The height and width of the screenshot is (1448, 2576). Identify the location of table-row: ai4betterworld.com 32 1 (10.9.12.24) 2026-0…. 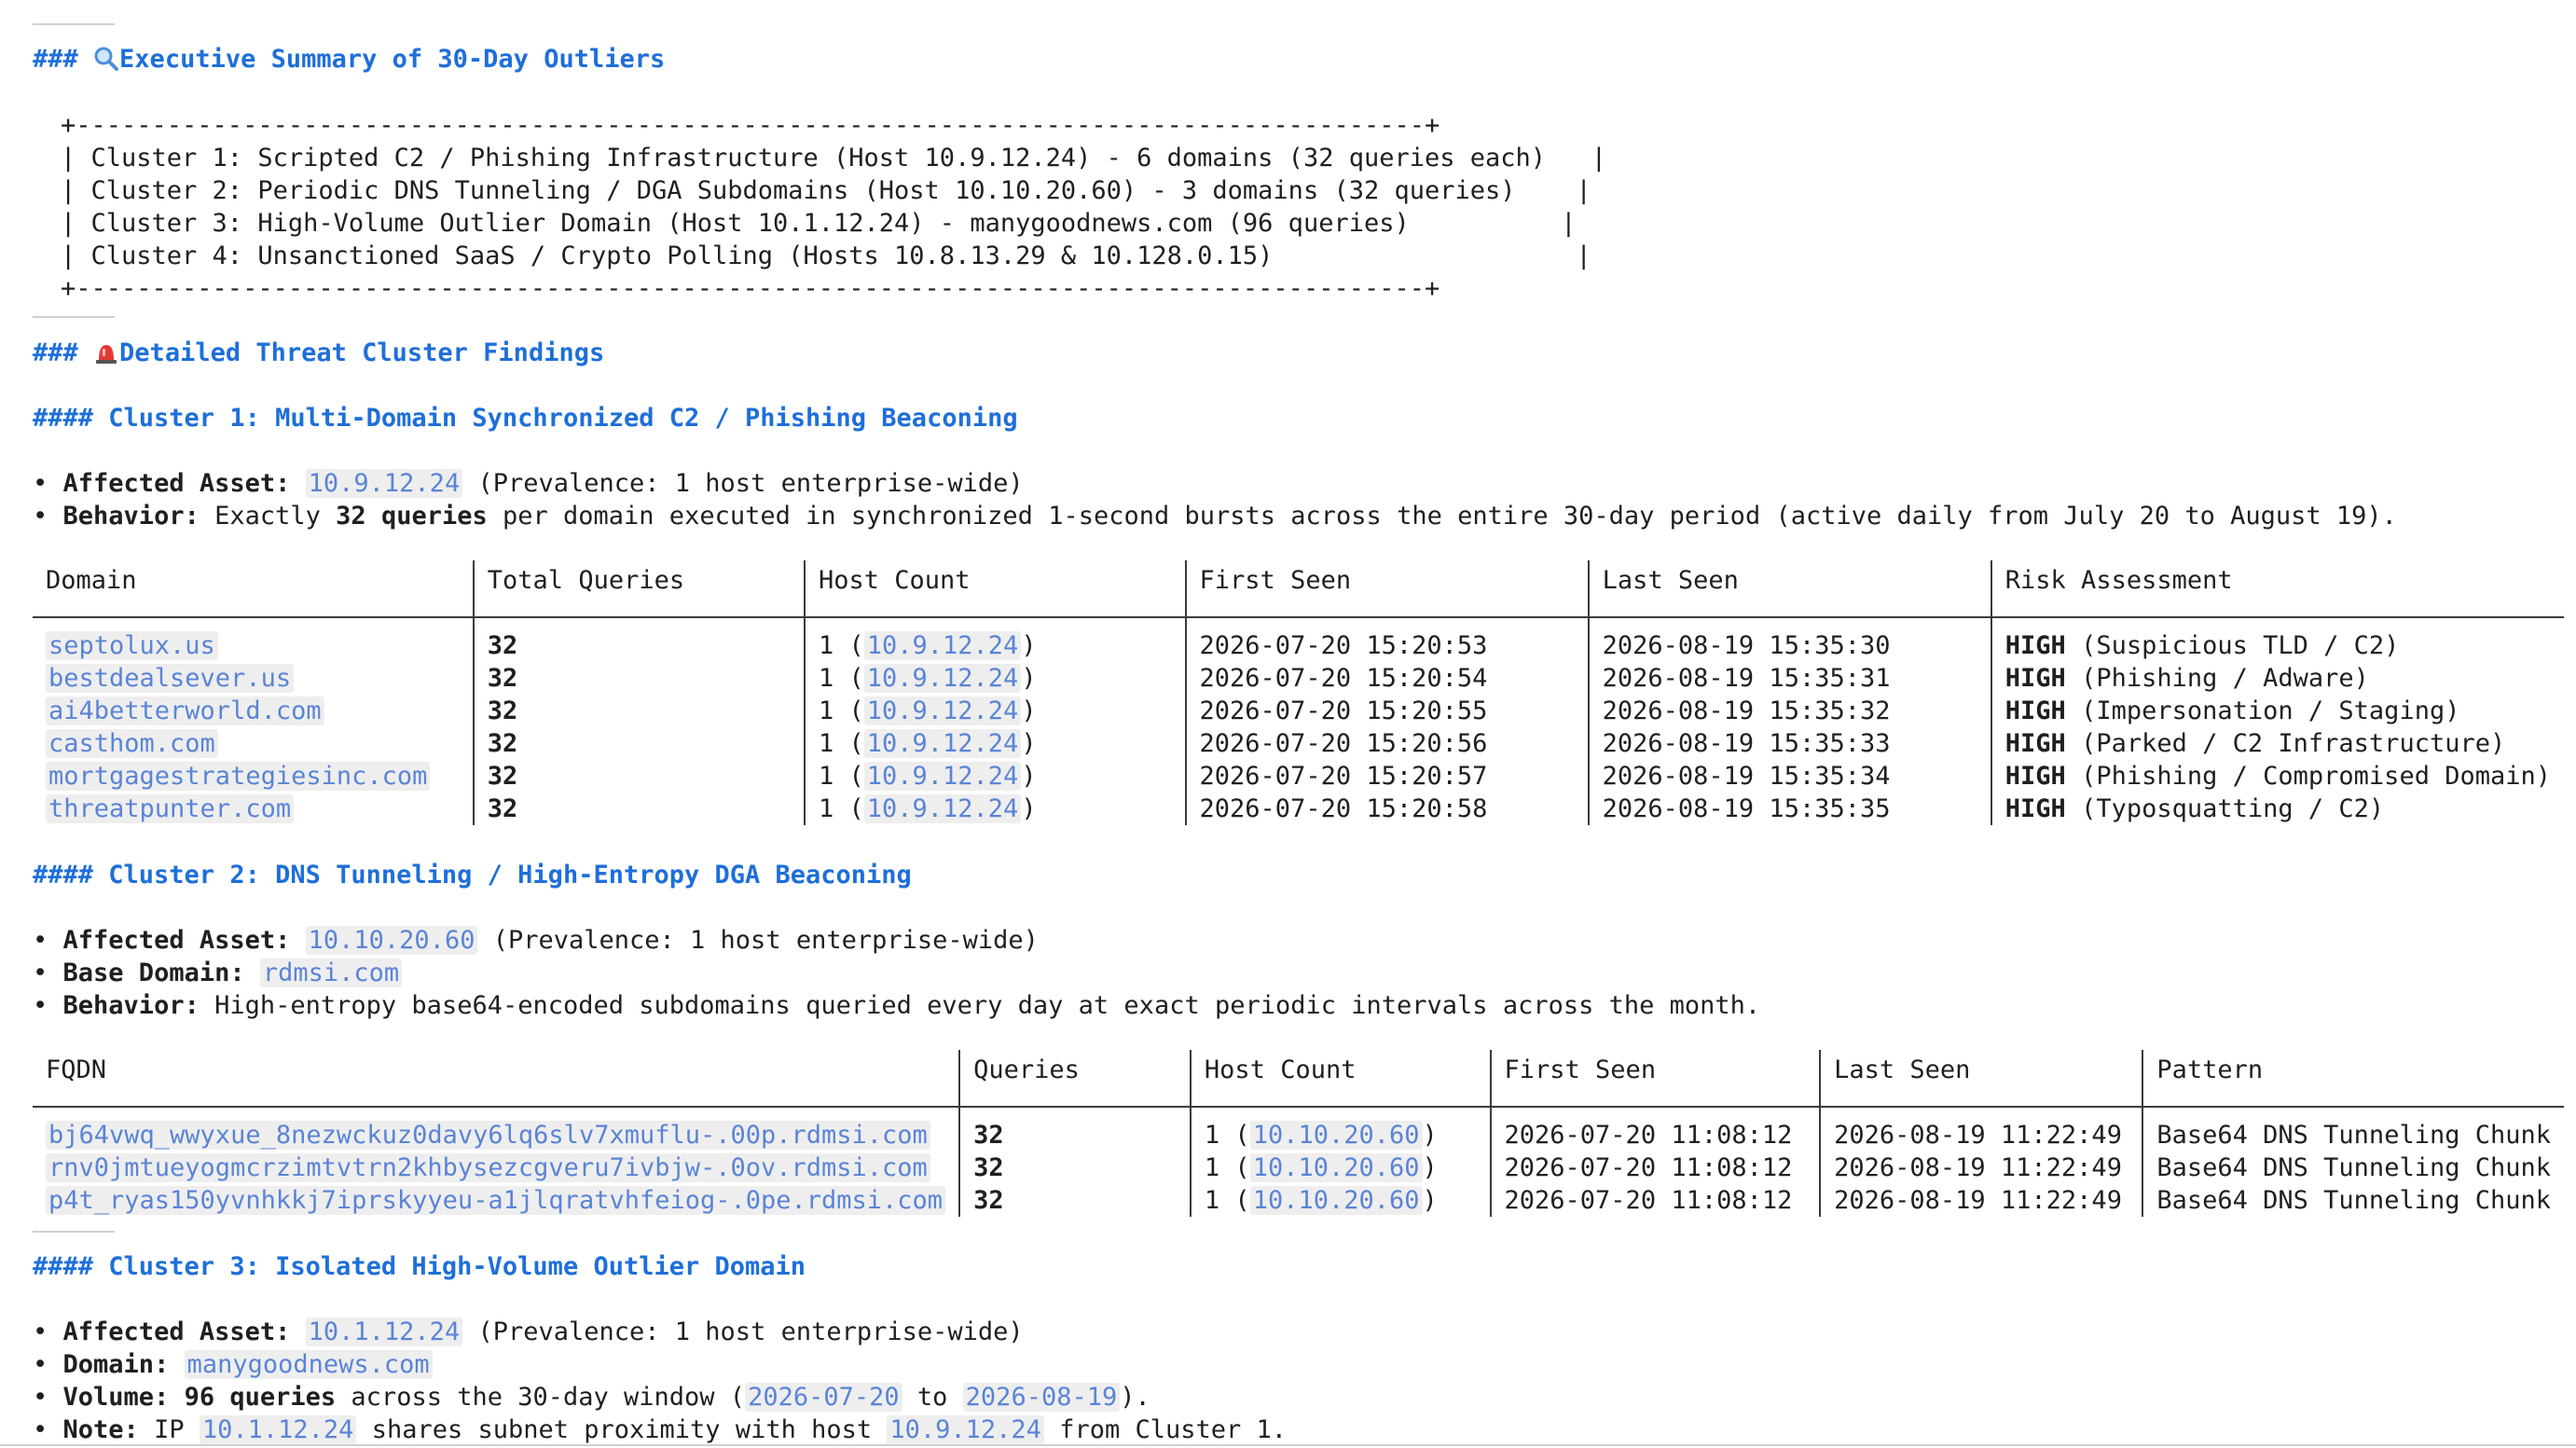
(1299, 711).